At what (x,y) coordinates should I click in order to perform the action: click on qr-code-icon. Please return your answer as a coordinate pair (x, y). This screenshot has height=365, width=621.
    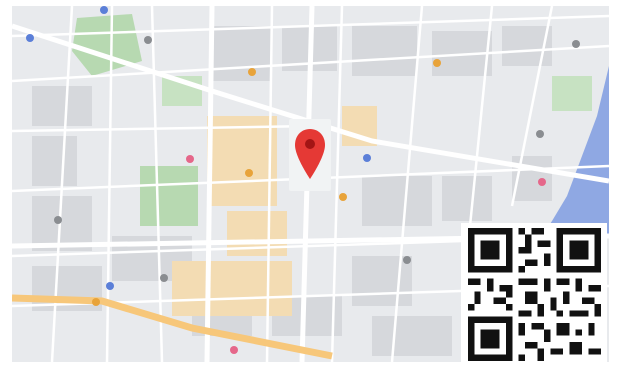
    Looking at the image, I should click on (534, 294).